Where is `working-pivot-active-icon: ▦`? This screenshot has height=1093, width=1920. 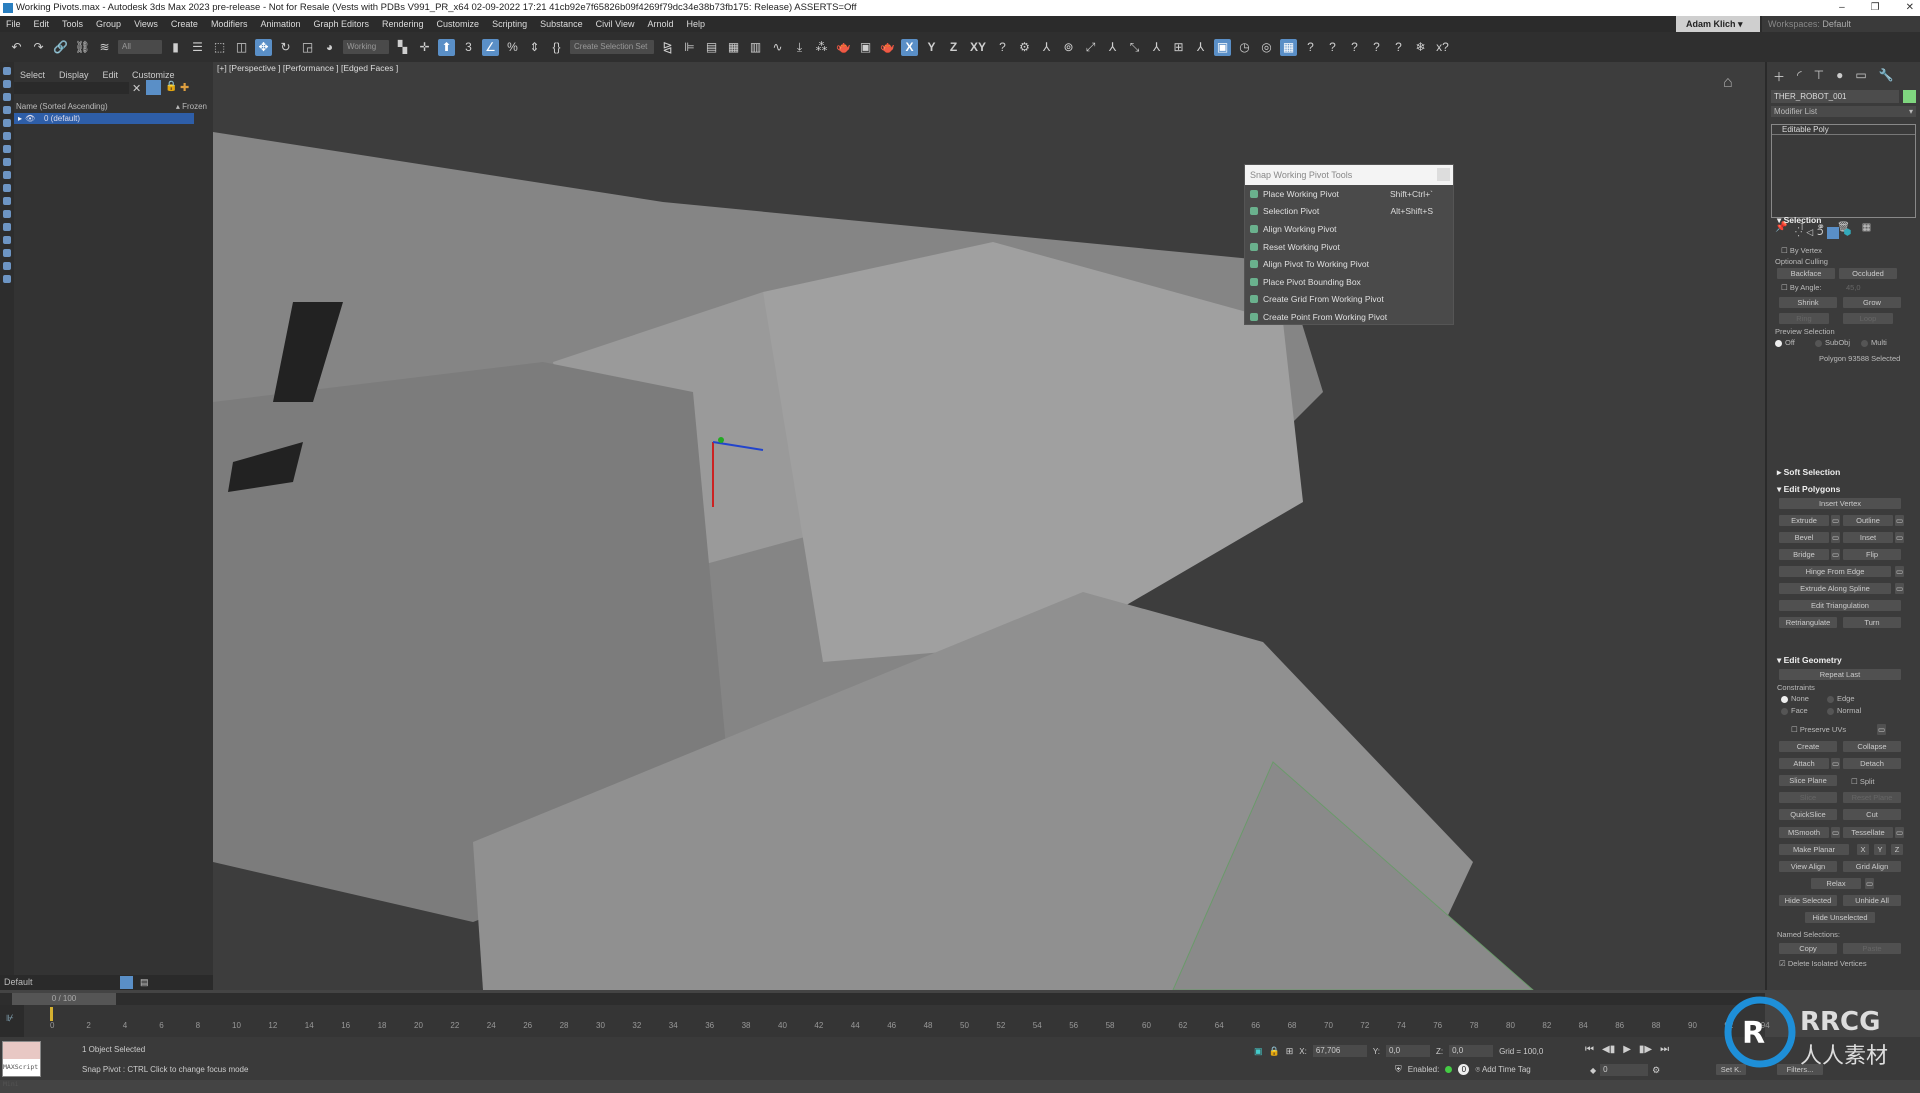
working-pivot-active-icon: ▦ is located at coordinates (1288, 47).